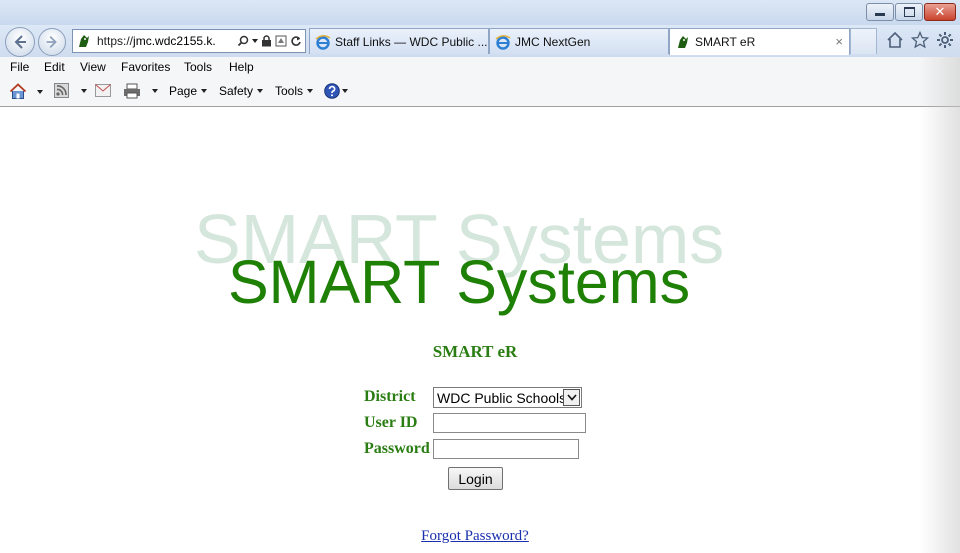 This screenshot has width=960, height=553. I want to click on tab-close-icon: ×, so click(839, 41).